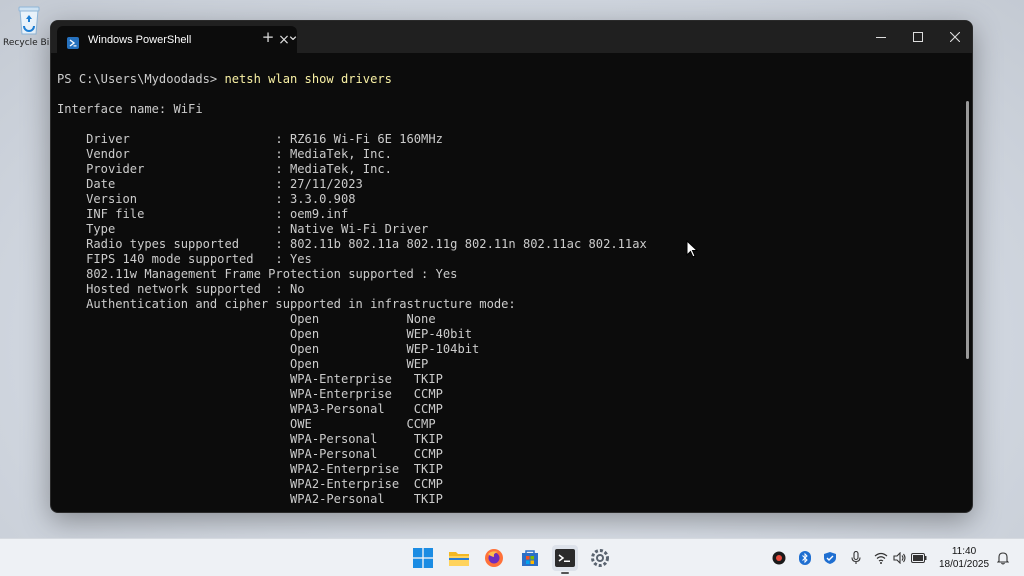  Describe the element at coordinates (210, 184) in the screenshot. I see `output-line: Date : 27/11/2023` at that location.